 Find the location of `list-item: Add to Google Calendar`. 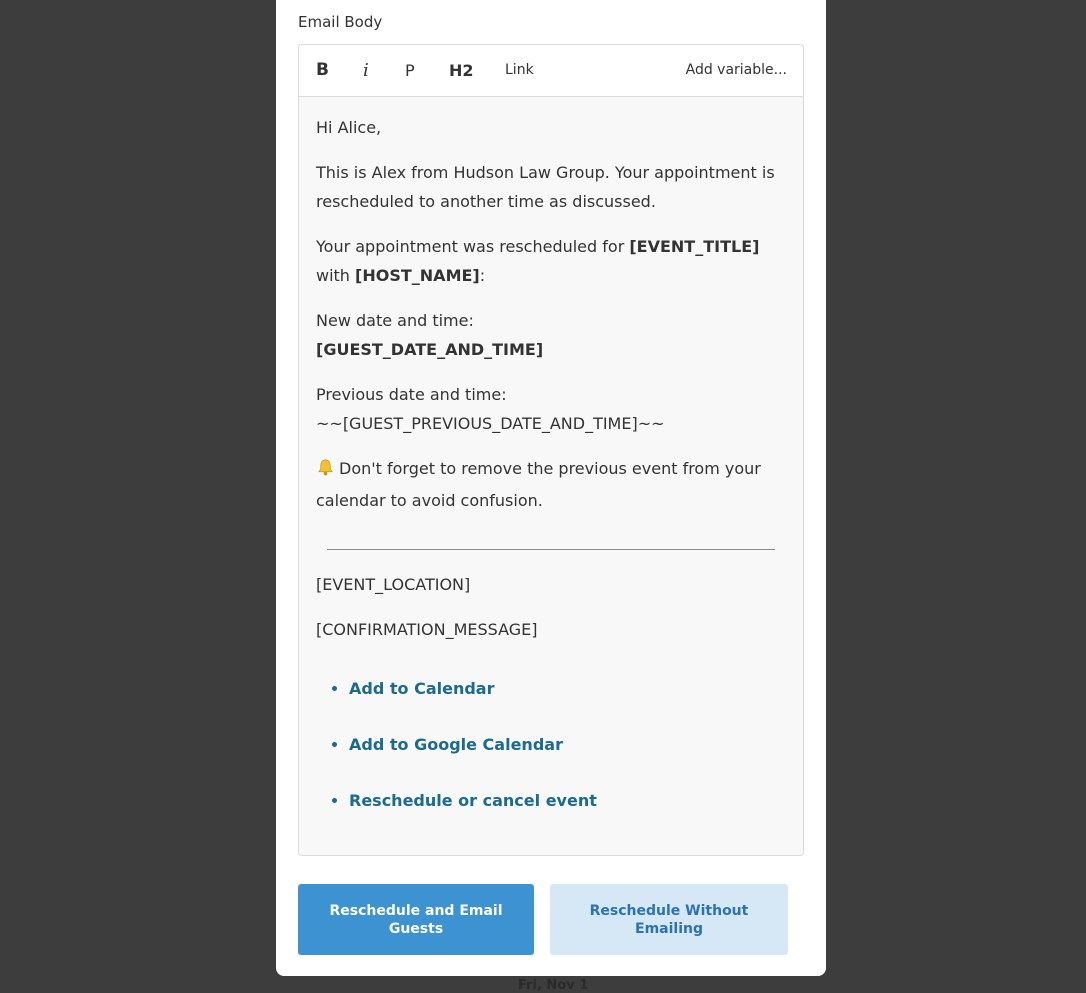

list-item: Add to Google Calendar is located at coordinates (567, 744).